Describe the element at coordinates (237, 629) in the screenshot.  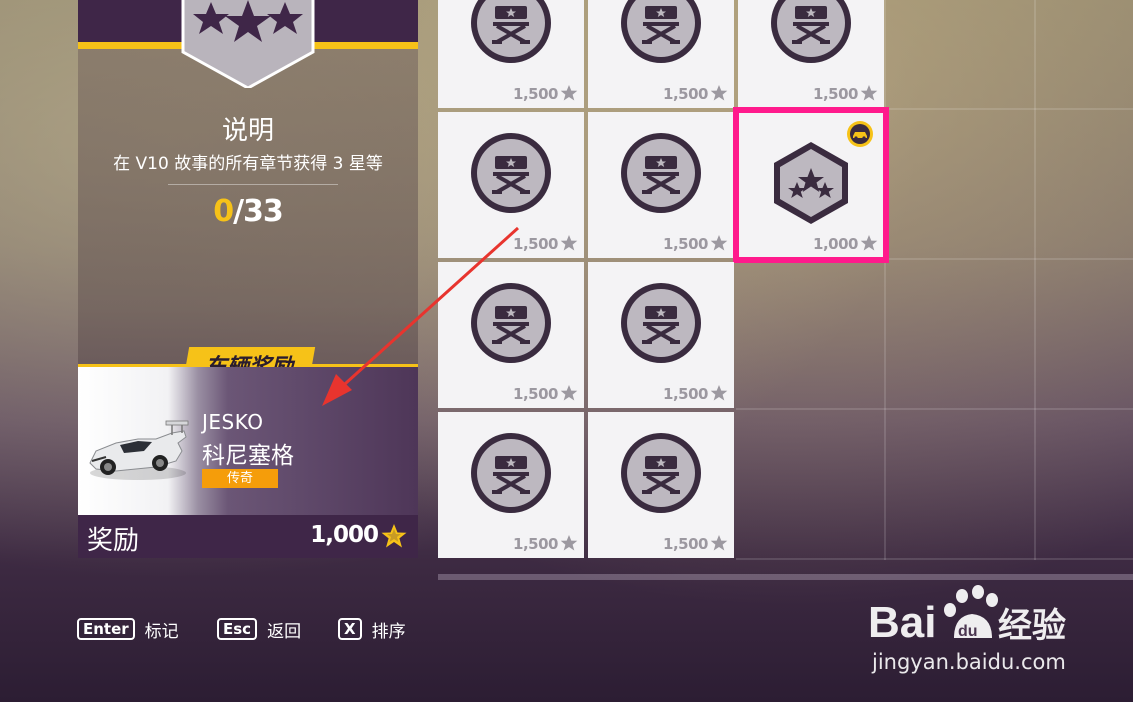
I see `esc-key: Esc` at that location.